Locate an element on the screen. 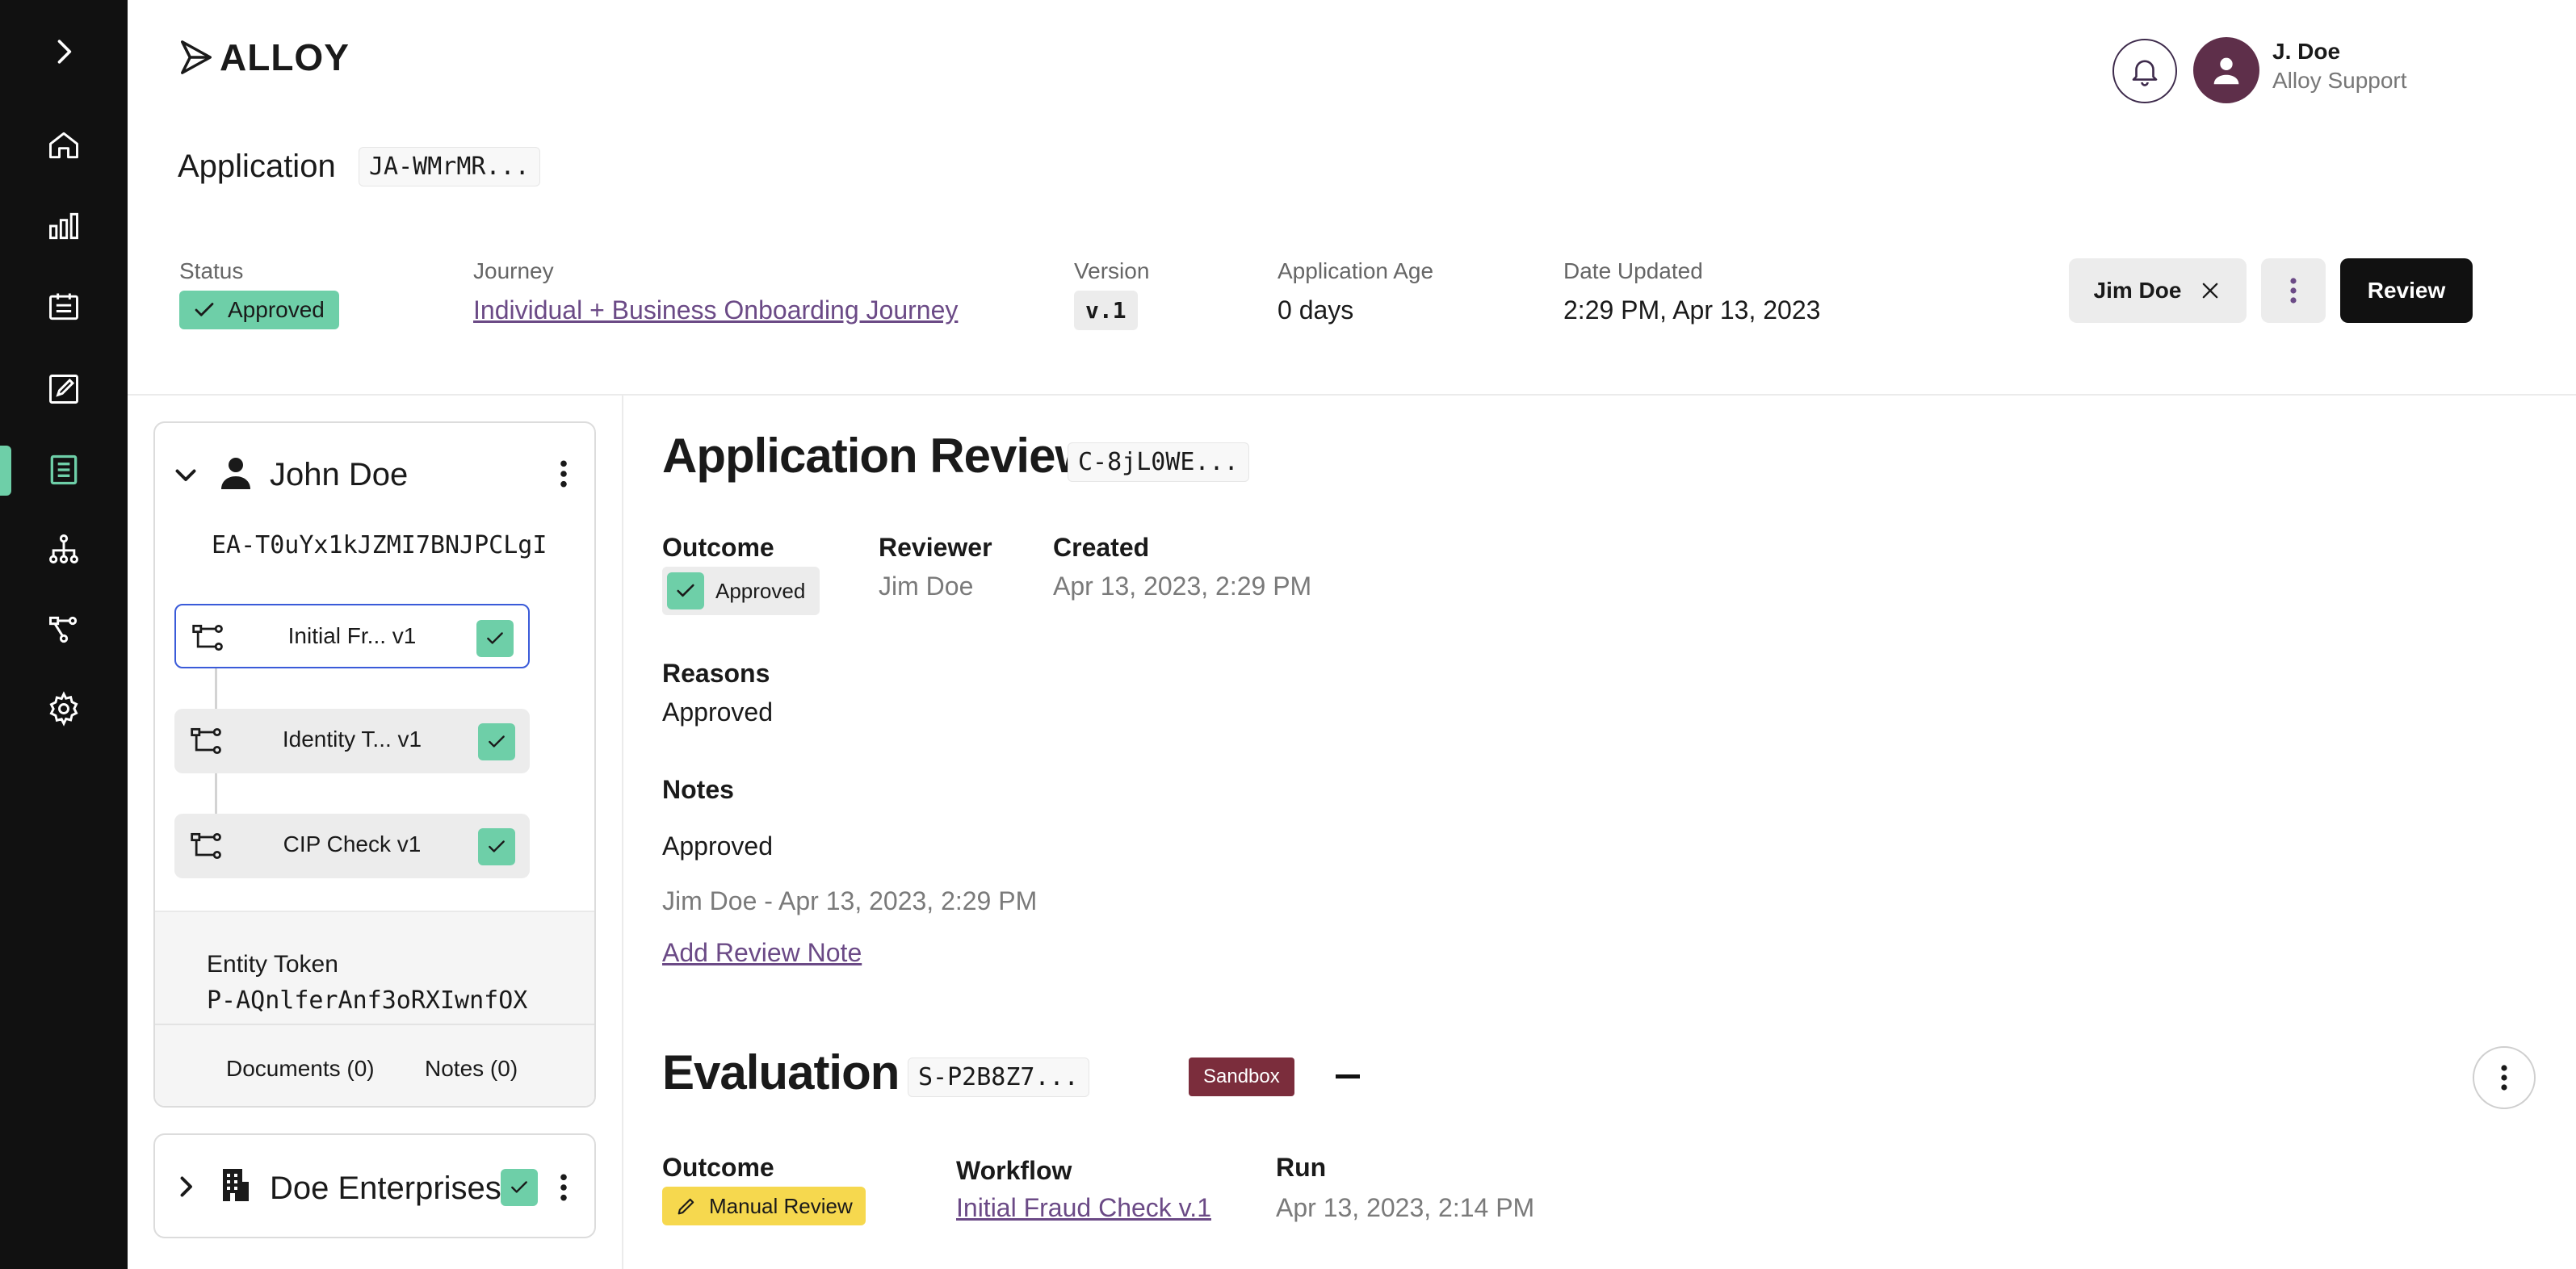  review-outcome-badge: Approved is located at coordinates (741, 591).